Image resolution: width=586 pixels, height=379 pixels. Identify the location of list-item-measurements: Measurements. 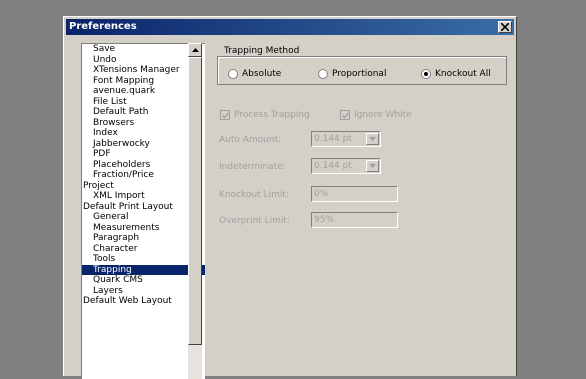
(143, 228).